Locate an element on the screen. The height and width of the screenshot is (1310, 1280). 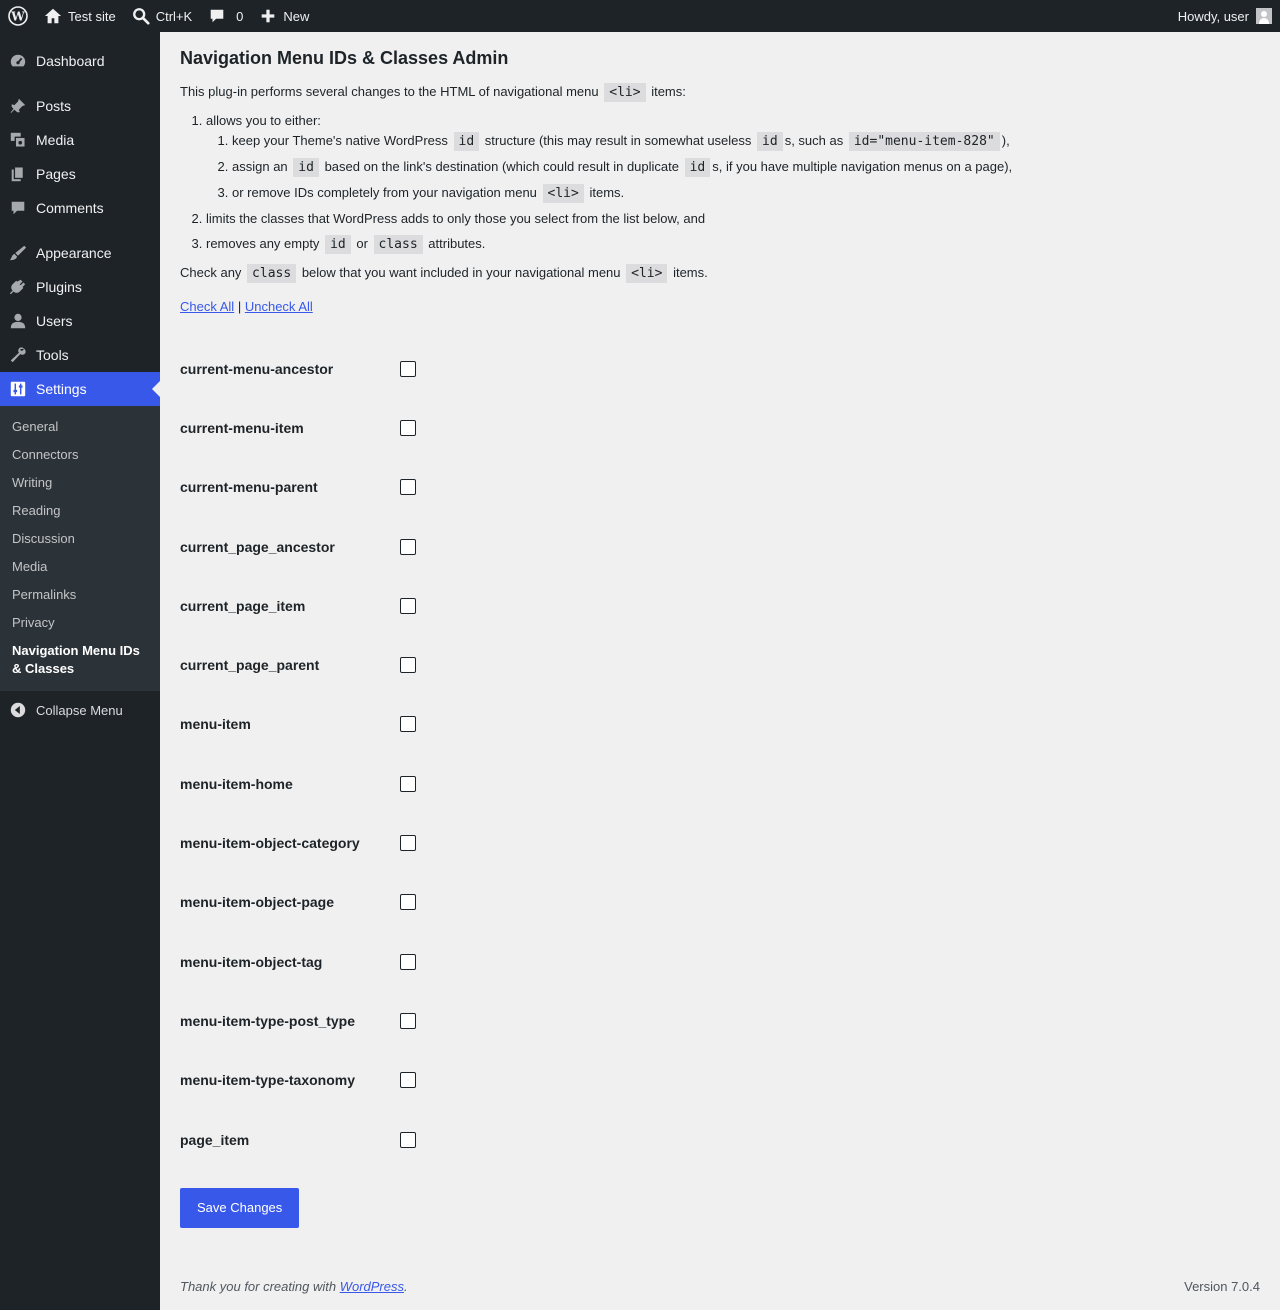
collapse-menu-button: Collapse Menu is located at coordinates (80, 710).